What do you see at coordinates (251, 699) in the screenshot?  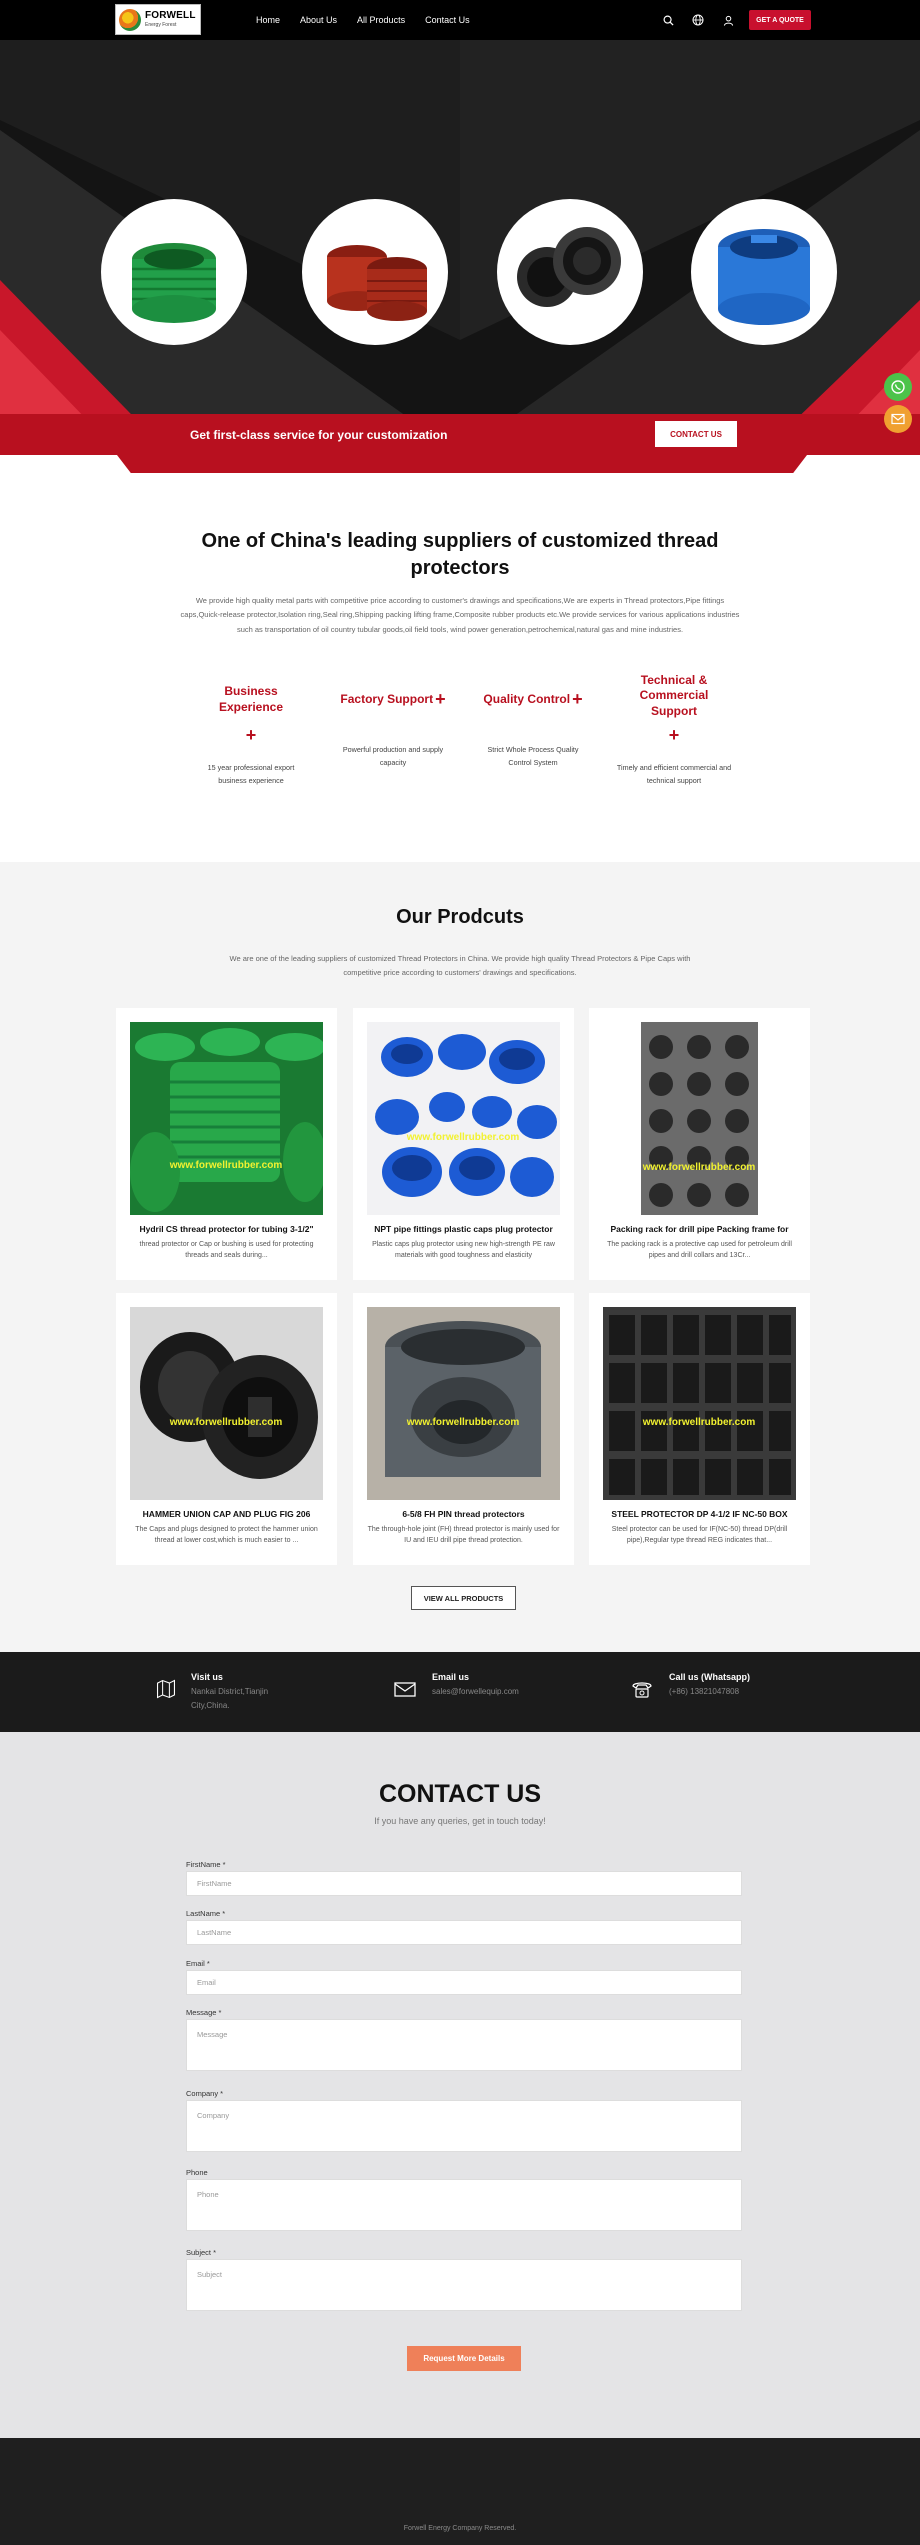 I see `feature-title: Business Experience` at bounding box center [251, 699].